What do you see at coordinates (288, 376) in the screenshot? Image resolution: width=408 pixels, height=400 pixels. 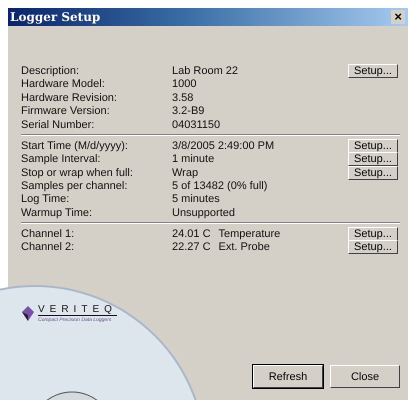 I see `refresh-button: Refresh` at bounding box center [288, 376].